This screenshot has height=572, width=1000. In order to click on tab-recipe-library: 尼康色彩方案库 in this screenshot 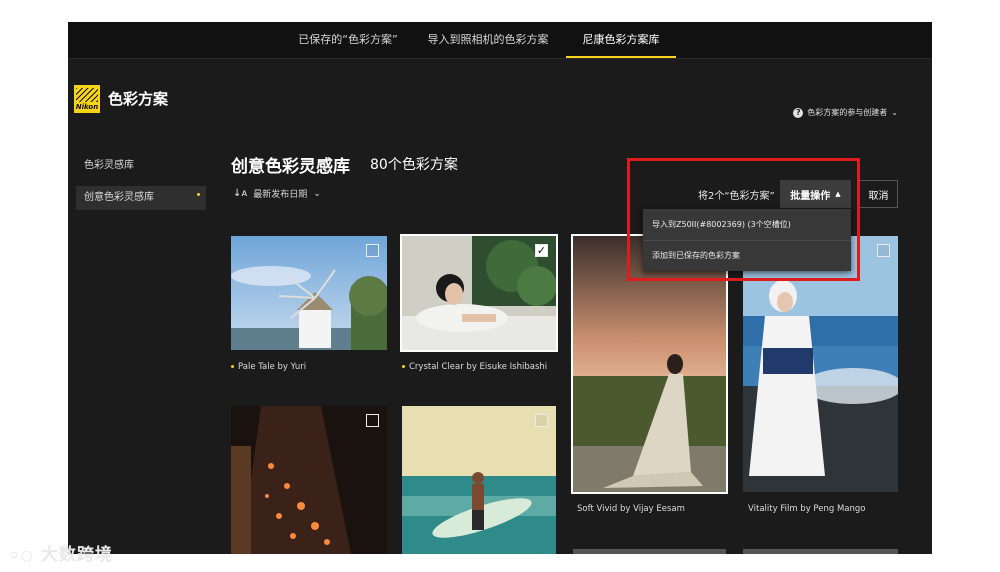, I will do `click(621, 40)`.